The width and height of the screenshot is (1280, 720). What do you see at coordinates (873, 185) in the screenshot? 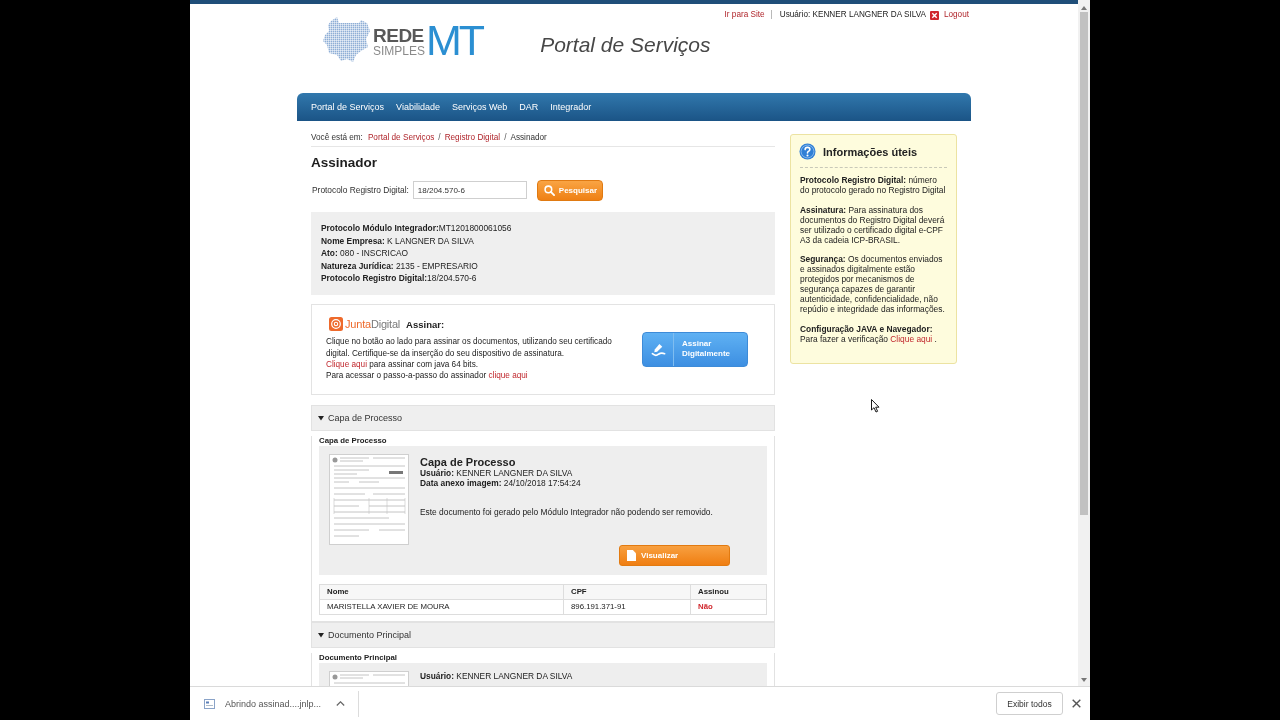
I see `info-text: Protocolo Registro Digital: número do protocolo gerado no Registro Digital` at bounding box center [873, 185].